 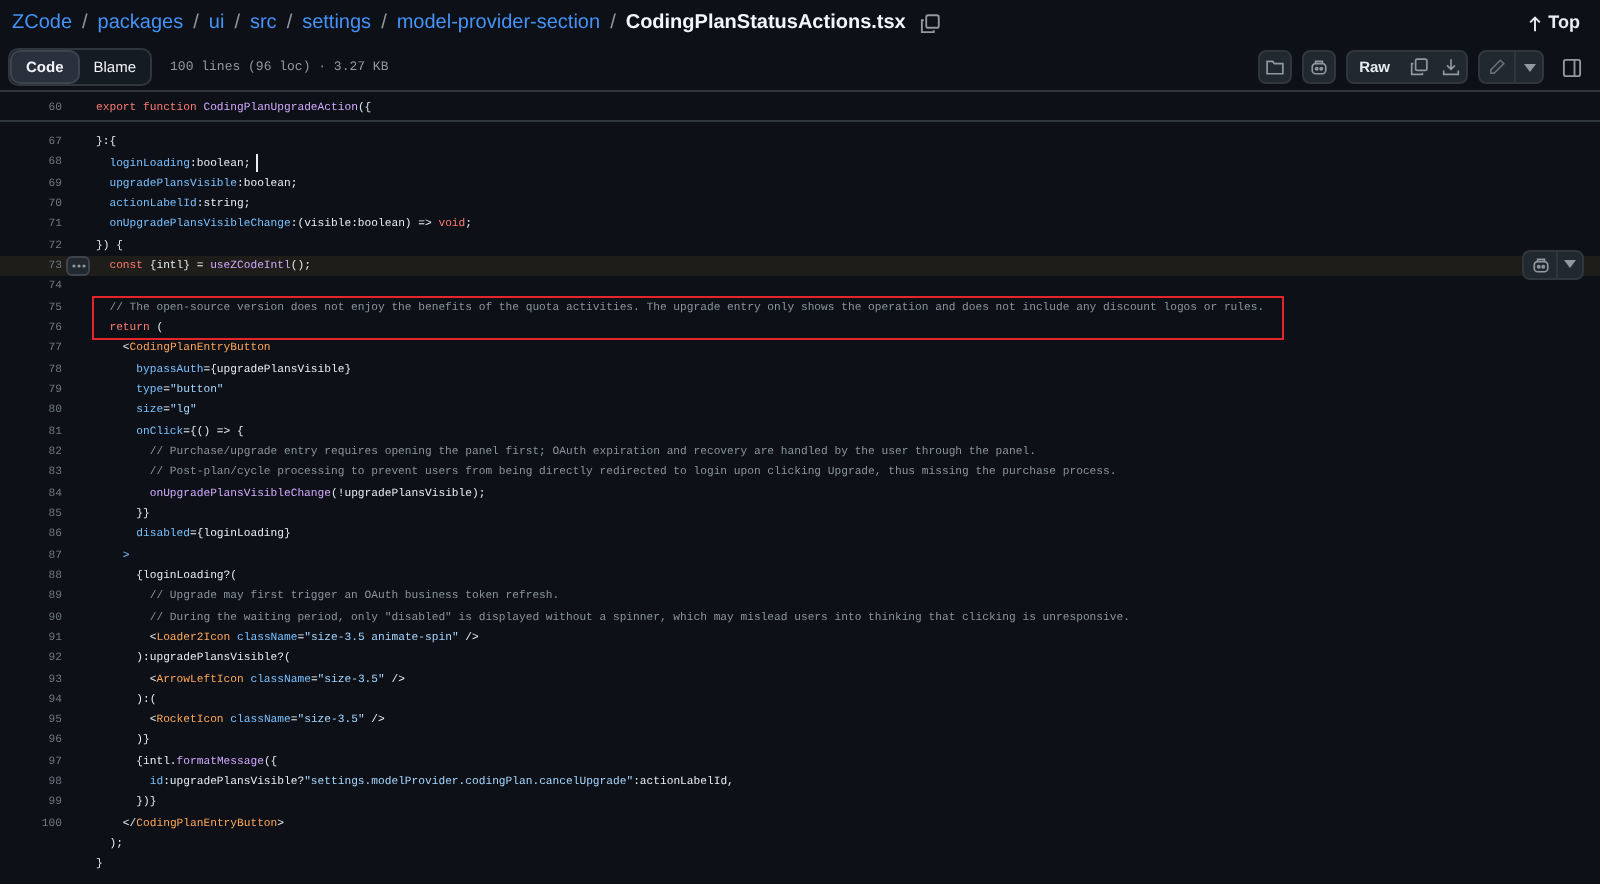 I want to click on add-folder-button, so click(x=1274, y=67).